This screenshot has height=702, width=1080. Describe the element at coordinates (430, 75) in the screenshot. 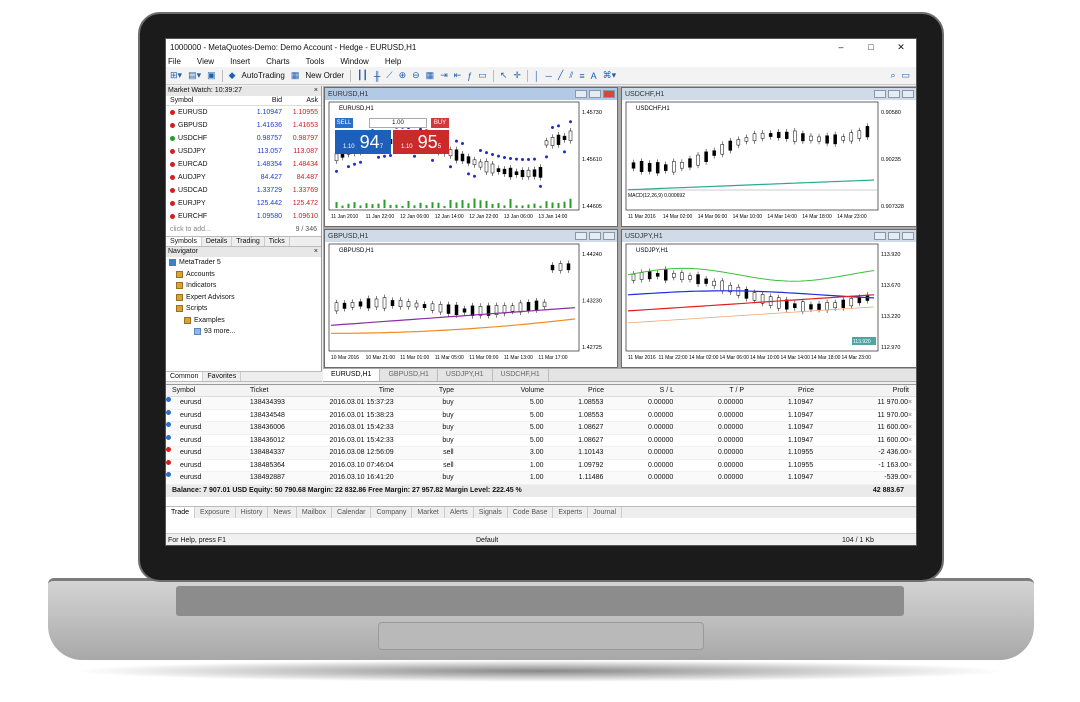

I see `tile-windows-icon: ▦` at that location.